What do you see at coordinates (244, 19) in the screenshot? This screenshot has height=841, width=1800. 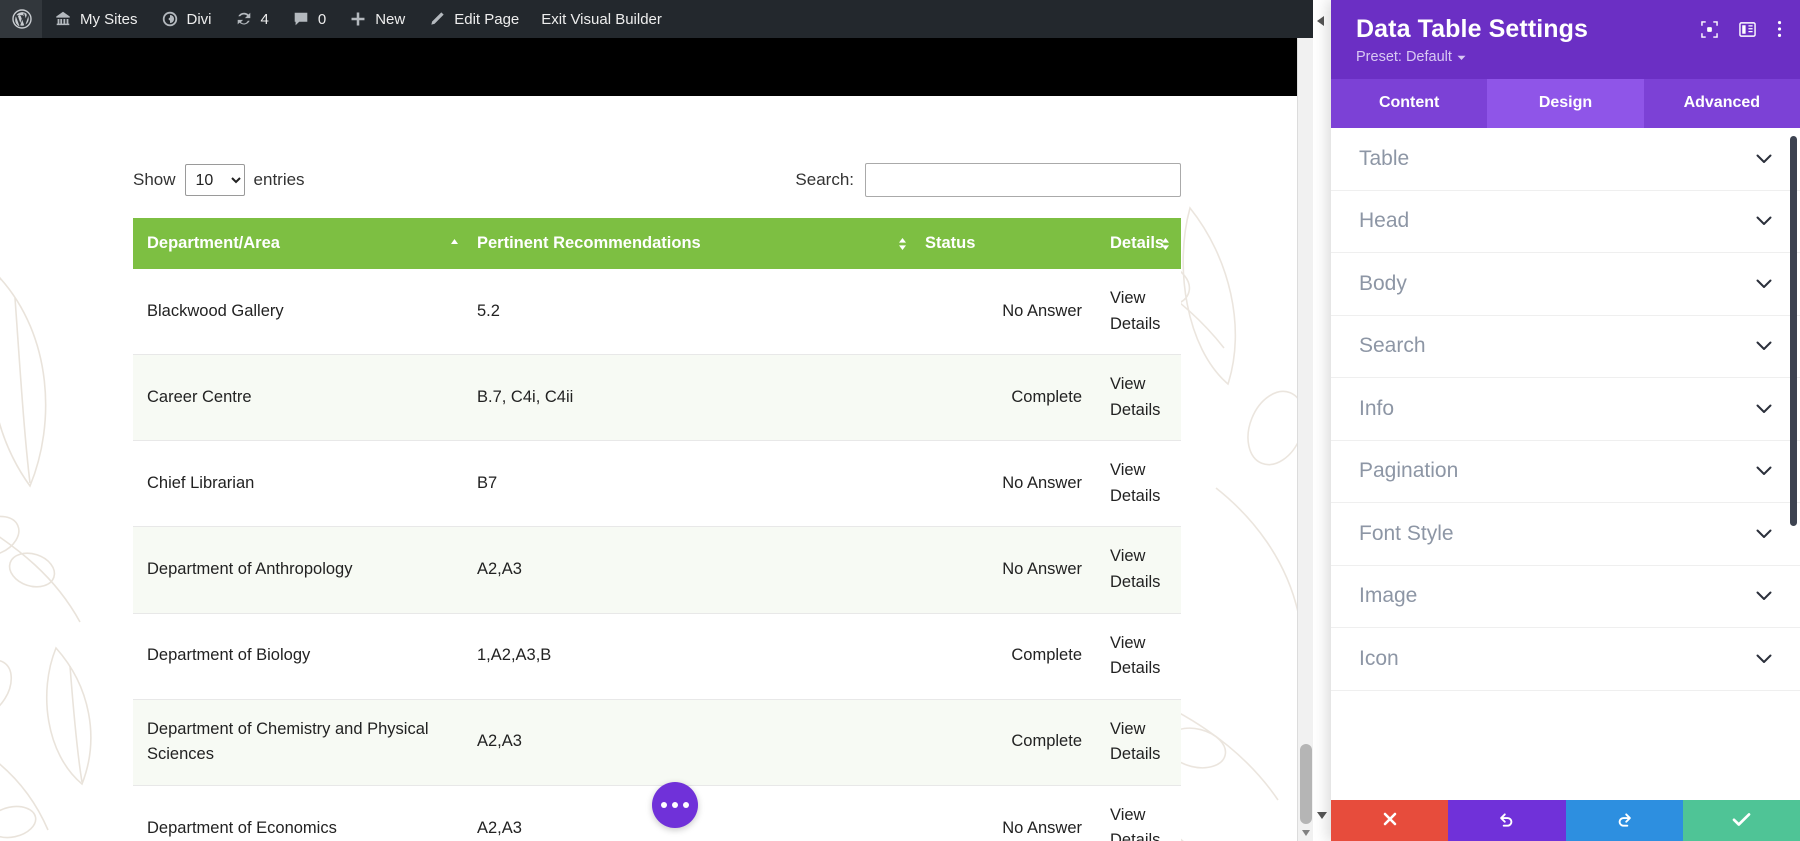 I see `updates-icon` at bounding box center [244, 19].